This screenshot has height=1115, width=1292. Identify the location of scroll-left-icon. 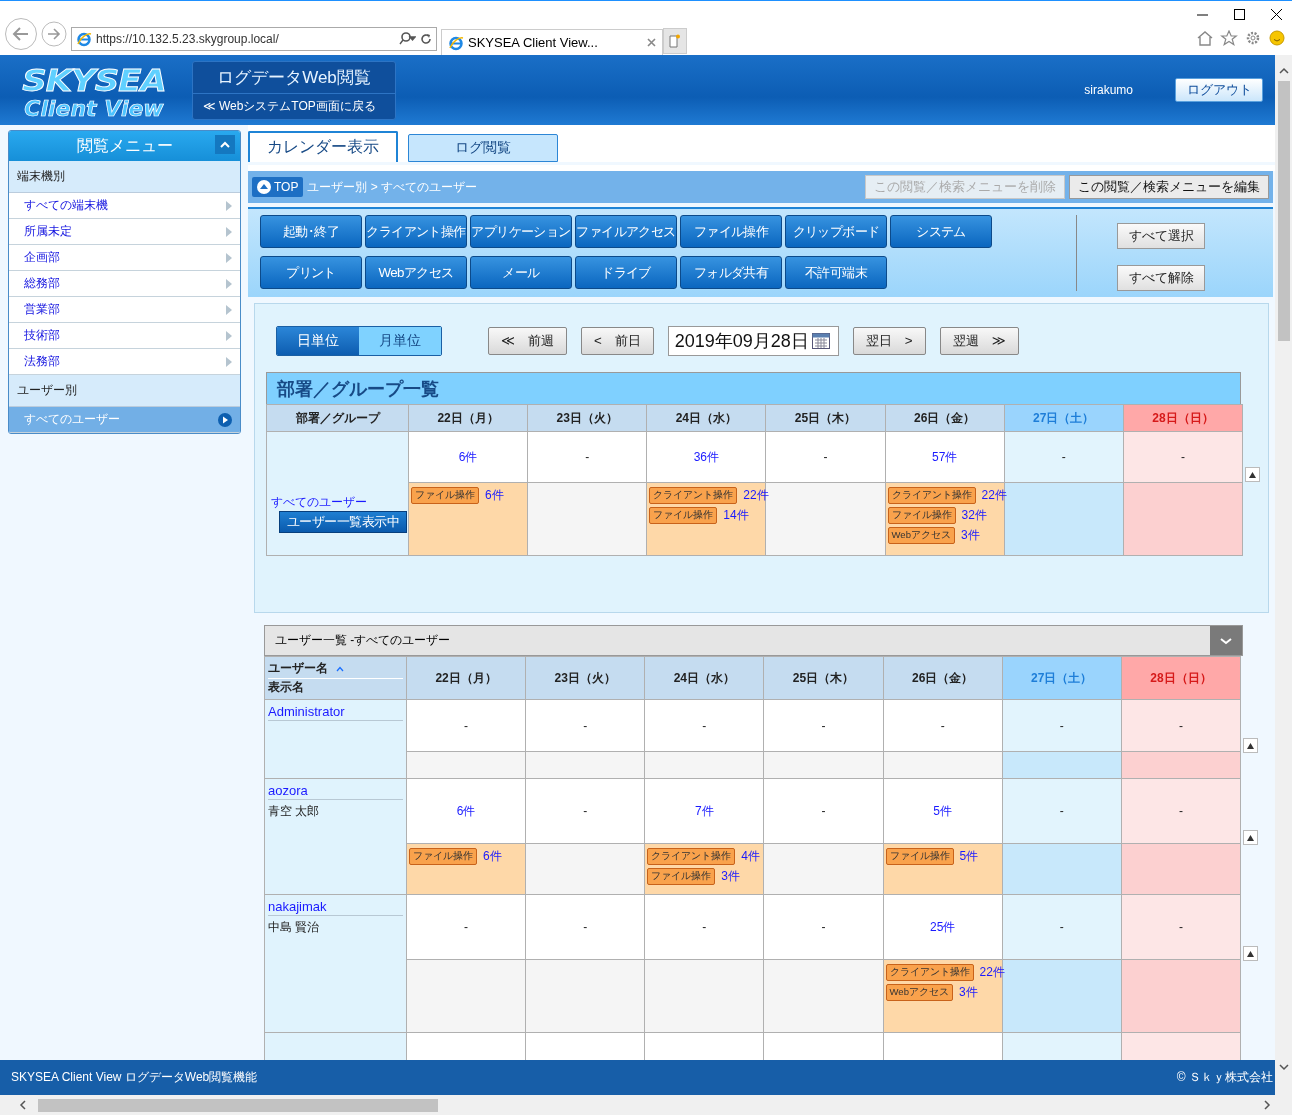
(23, 1105).